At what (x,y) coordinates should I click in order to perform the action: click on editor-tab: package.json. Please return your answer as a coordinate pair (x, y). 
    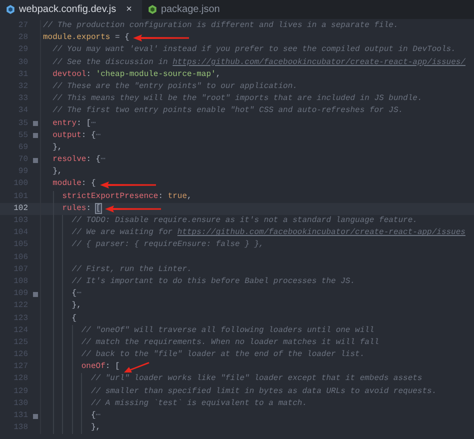
    Looking at the image, I should click on (186, 9).